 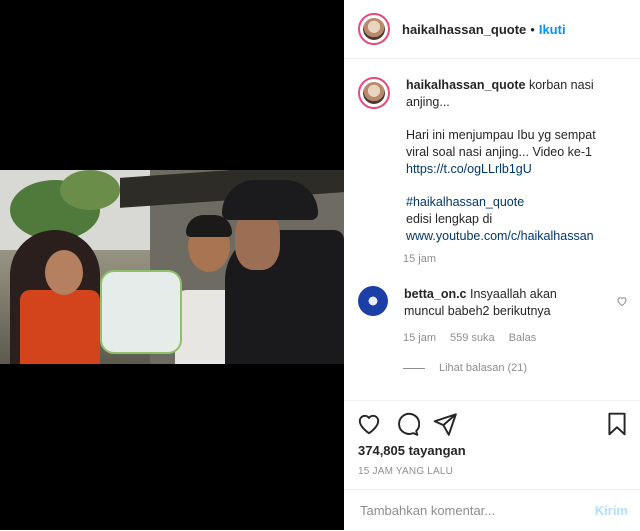 What do you see at coordinates (500, 236) in the screenshot?
I see `youtube-link: www.youtube.com/c/haikalhassan` at bounding box center [500, 236].